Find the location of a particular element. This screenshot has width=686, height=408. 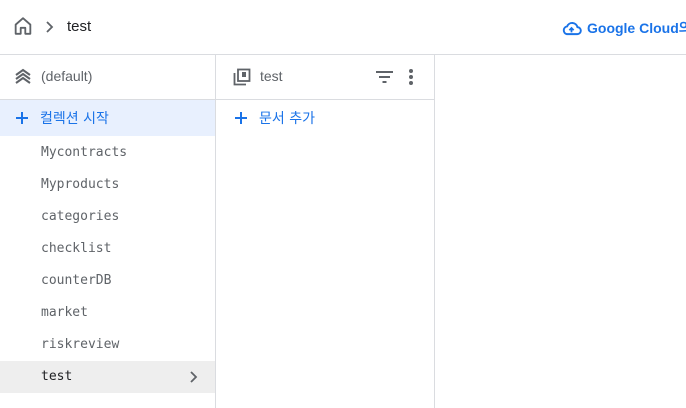

more-vert-icon is located at coordinates (411, 77).